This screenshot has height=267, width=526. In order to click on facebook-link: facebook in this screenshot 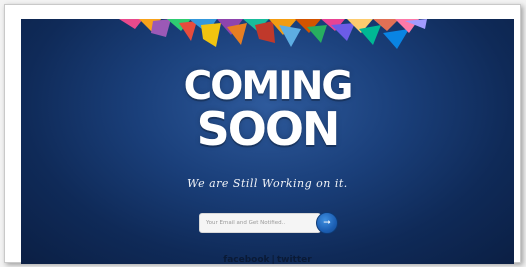, I will do `click(246, 259)`.